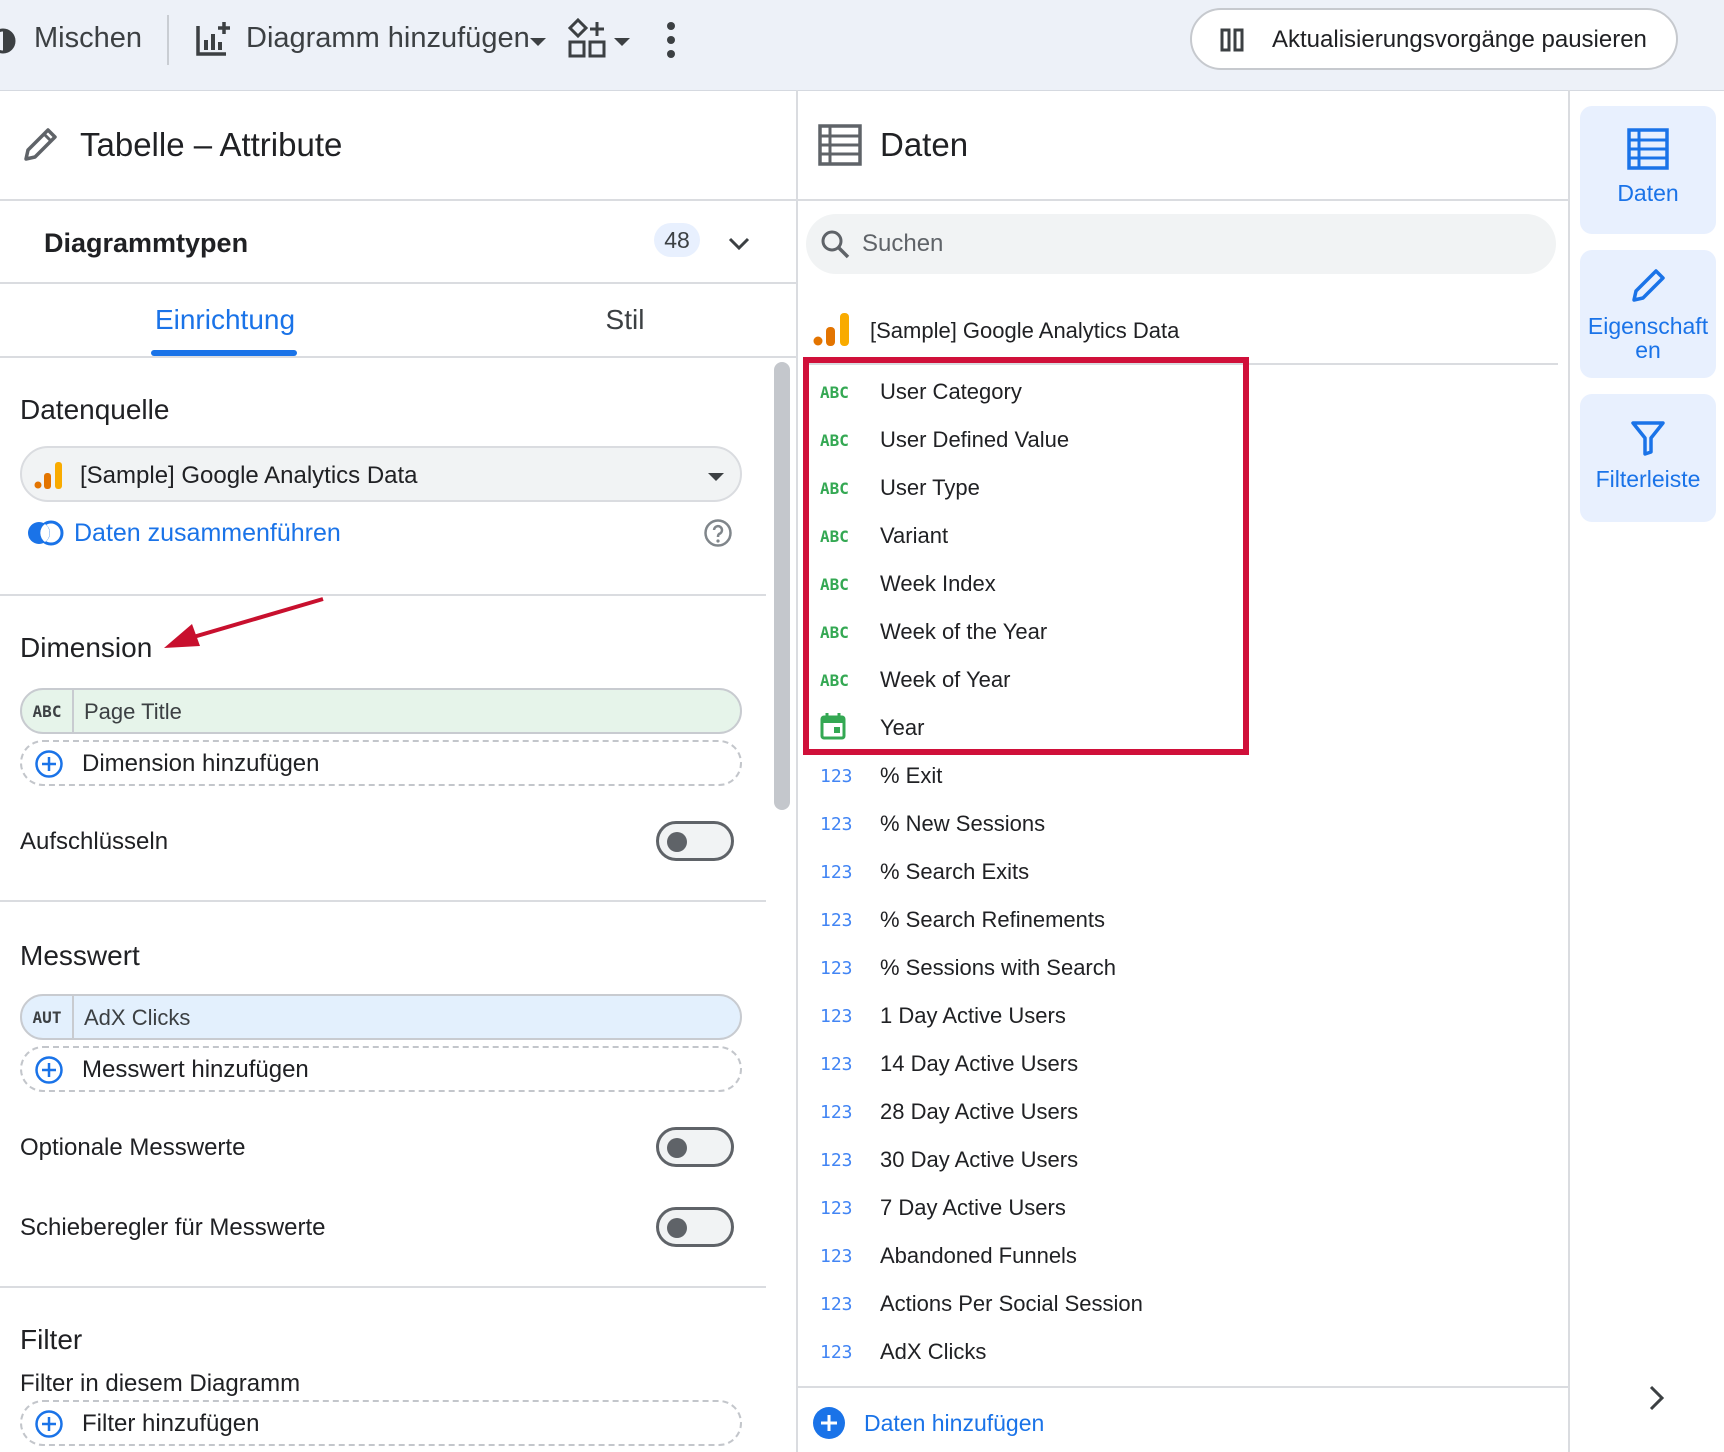  I want to click on field-name: % Exit, so click(911, 775).